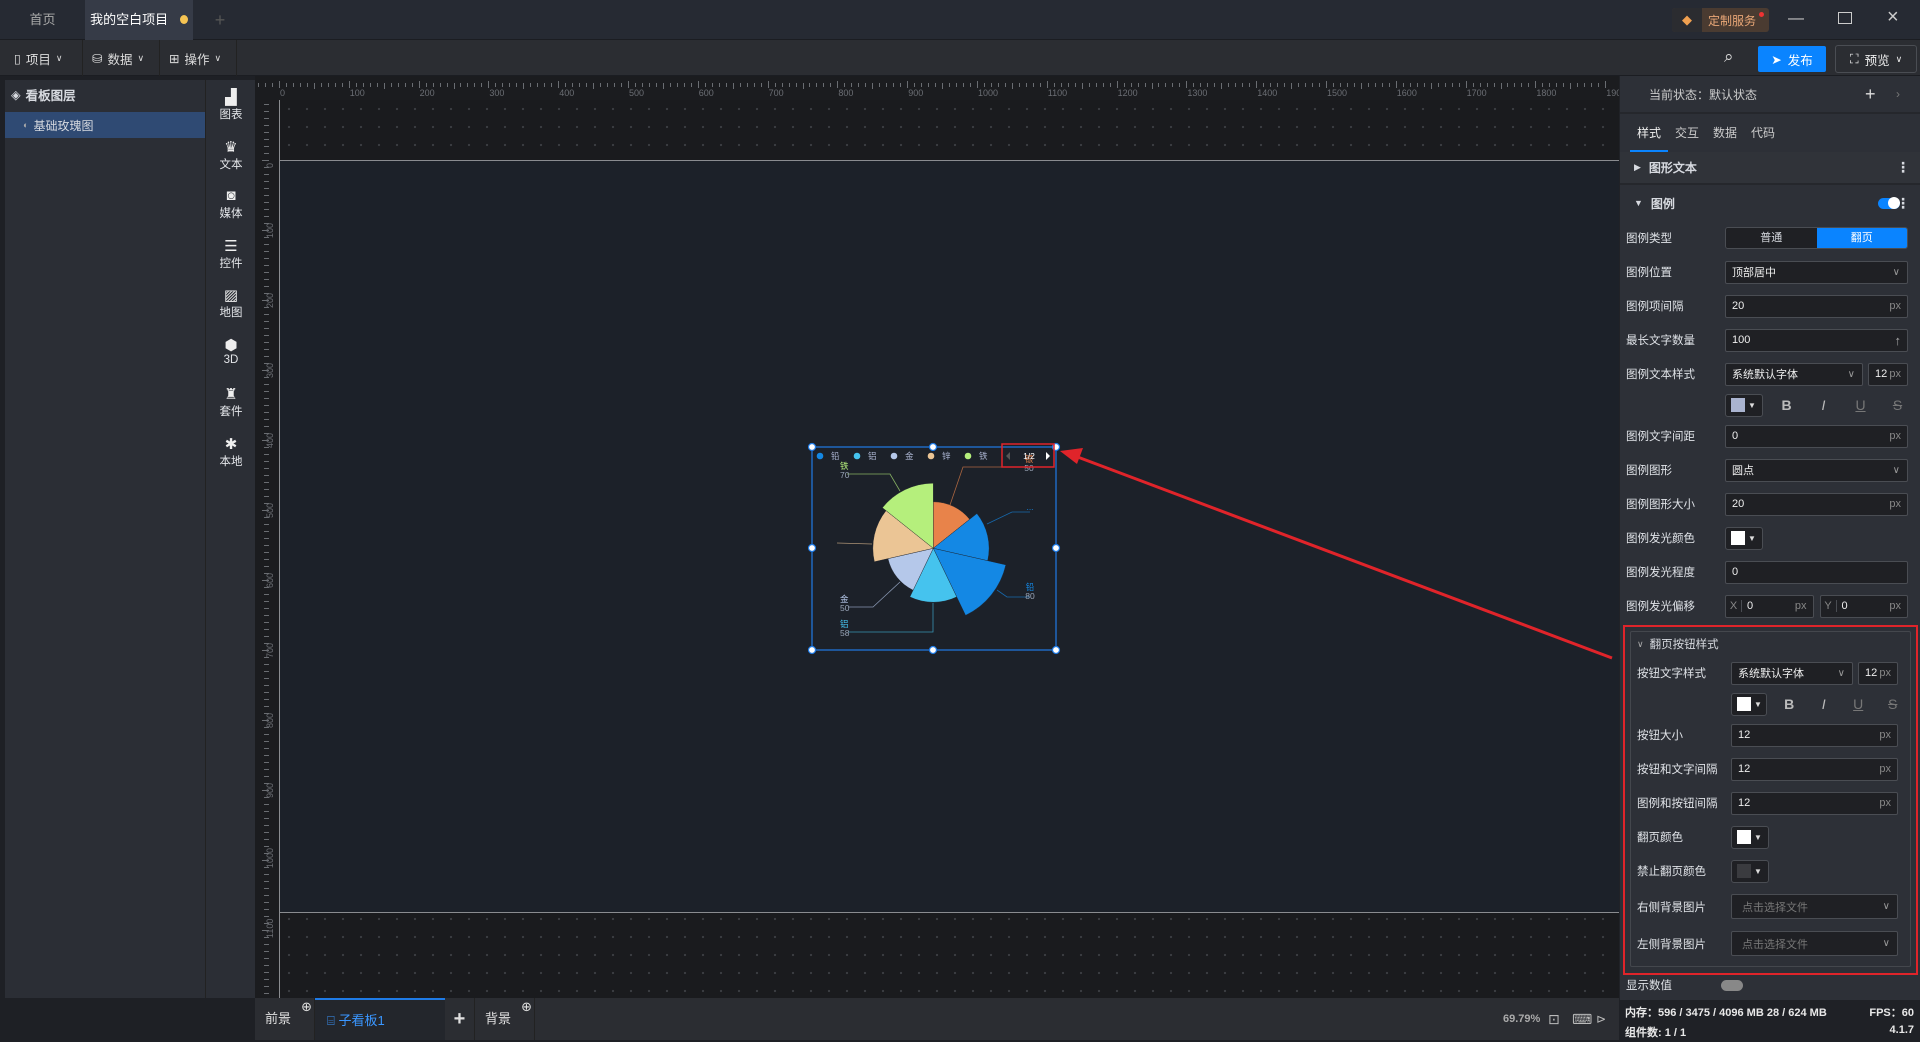  I want to click on tab-project: 我的空白项目, so click(139, 20).